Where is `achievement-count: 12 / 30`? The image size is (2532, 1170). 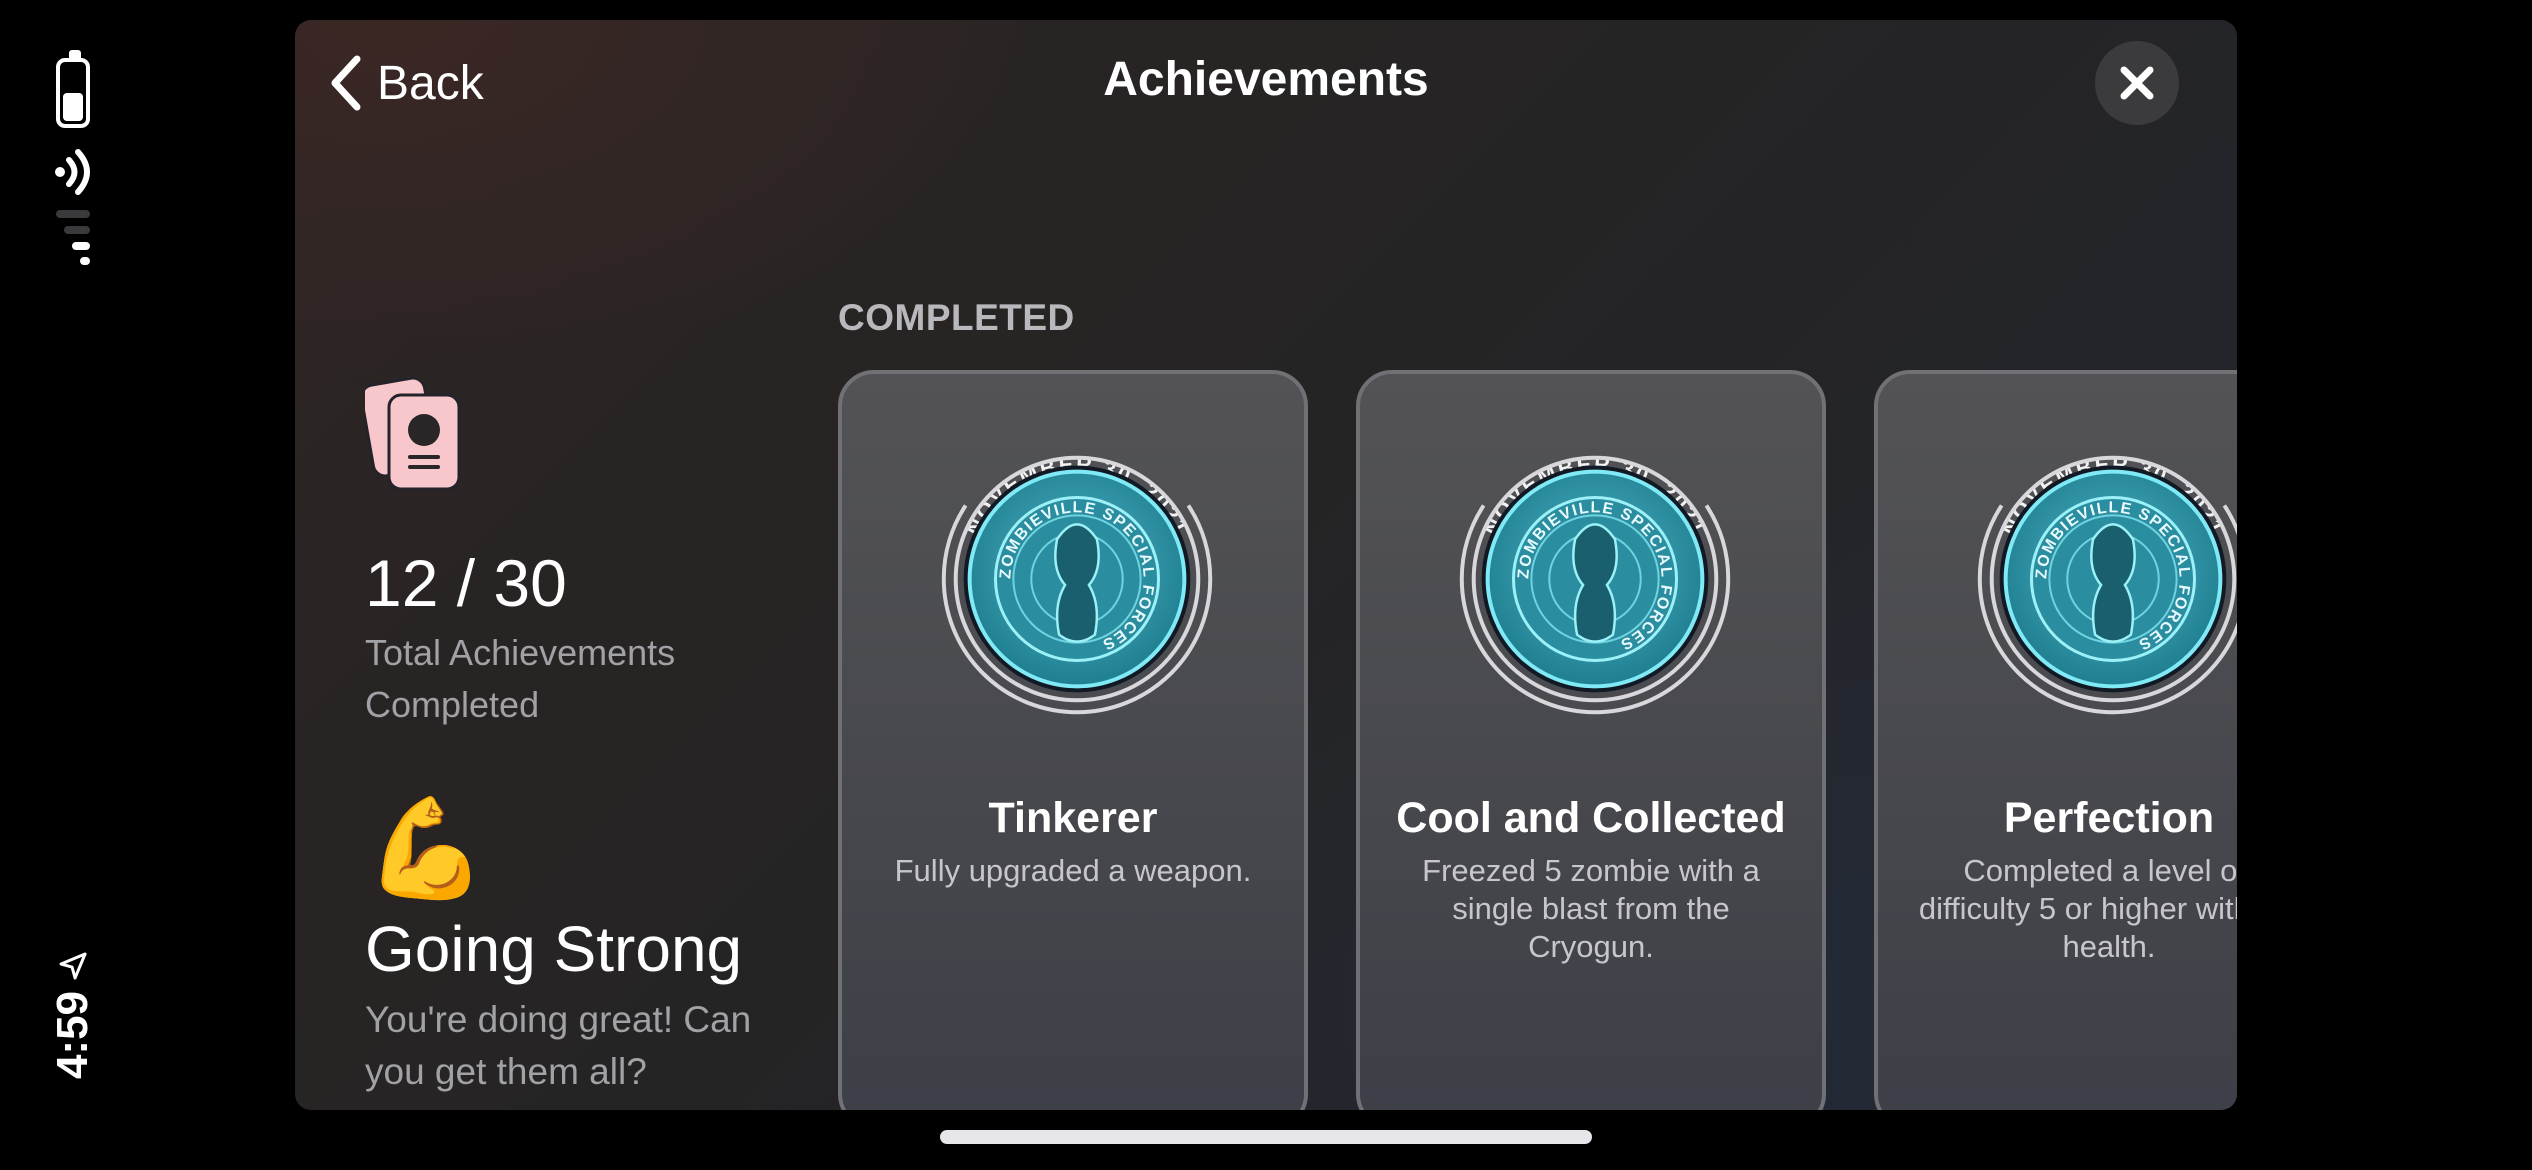 achievement-count: 12 / 30 is located at coordinates (466, 583).